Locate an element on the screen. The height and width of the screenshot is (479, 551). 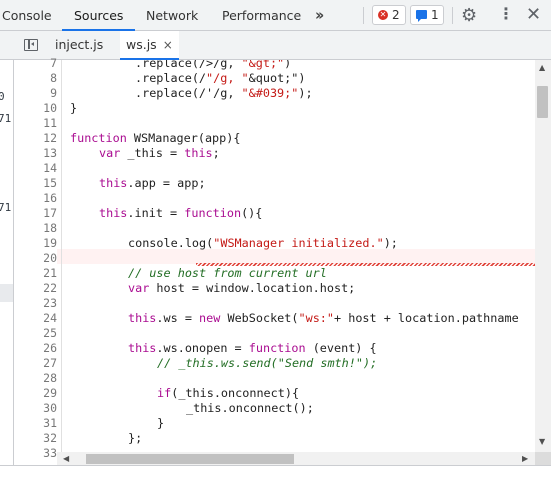
line-number: 30 is located at coordinates (36, 408).